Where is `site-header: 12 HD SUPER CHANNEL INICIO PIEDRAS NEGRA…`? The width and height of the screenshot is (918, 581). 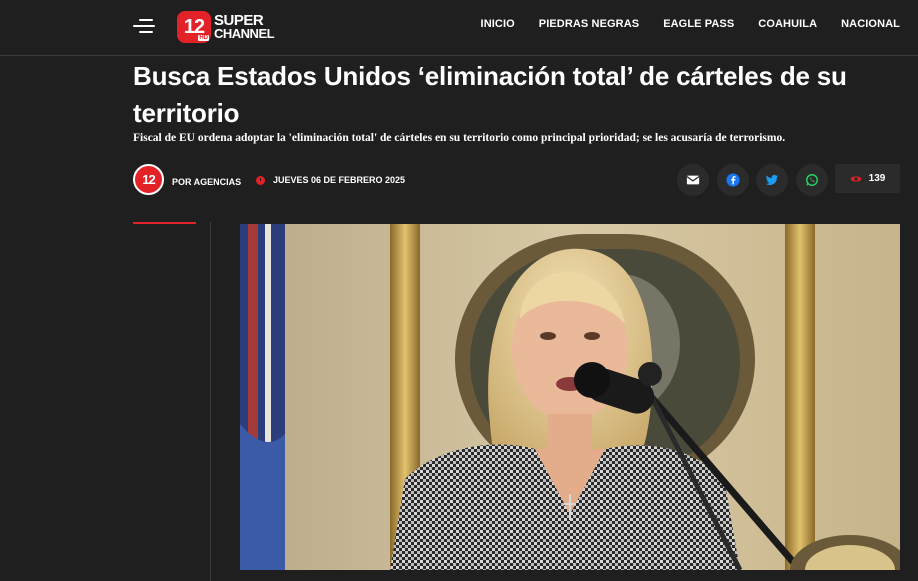
site-header: 12 HD SUPER CHANNEL INICIO PIEDRAS NEGRA… is located at coordinates (459, 28).